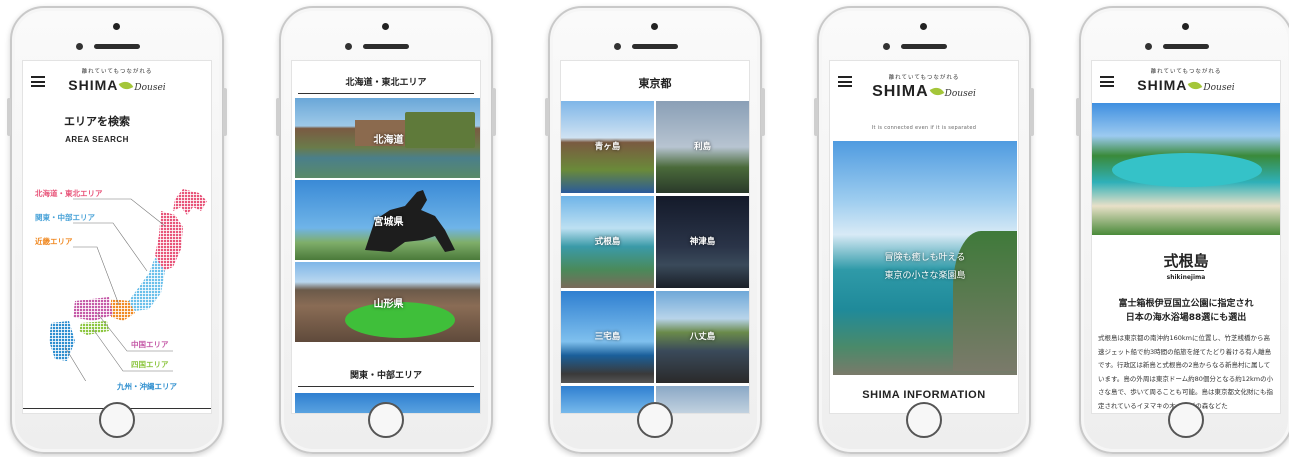 The image size is (1289, 457). What do you see at coordinates (1187, 270) in the screenshot?
I see `title-underline` at bounding box center [1187, 270].